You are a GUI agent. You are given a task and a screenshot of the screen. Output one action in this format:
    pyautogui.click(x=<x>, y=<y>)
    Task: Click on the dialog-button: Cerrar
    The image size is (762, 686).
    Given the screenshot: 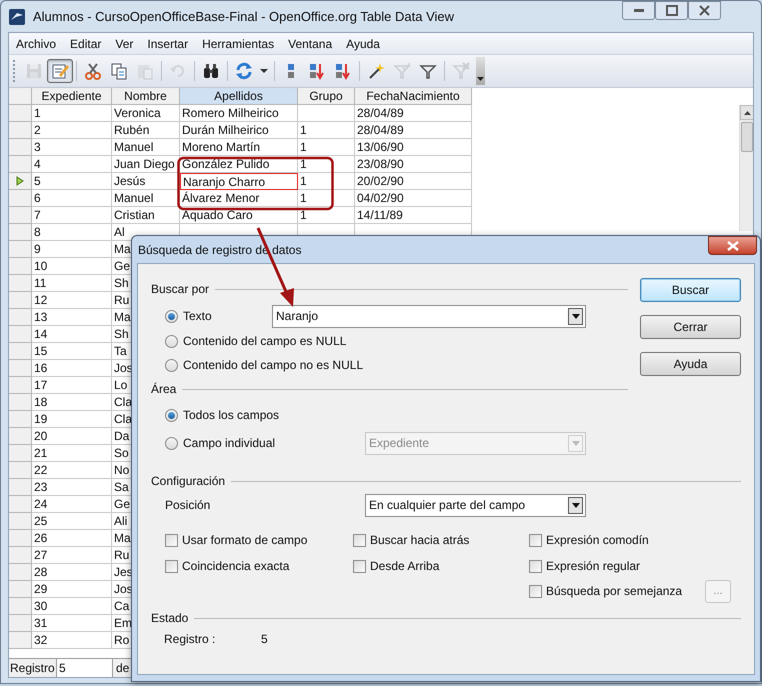 What is the action you would take?
    pyautogui.click(x=690, y=327)
    